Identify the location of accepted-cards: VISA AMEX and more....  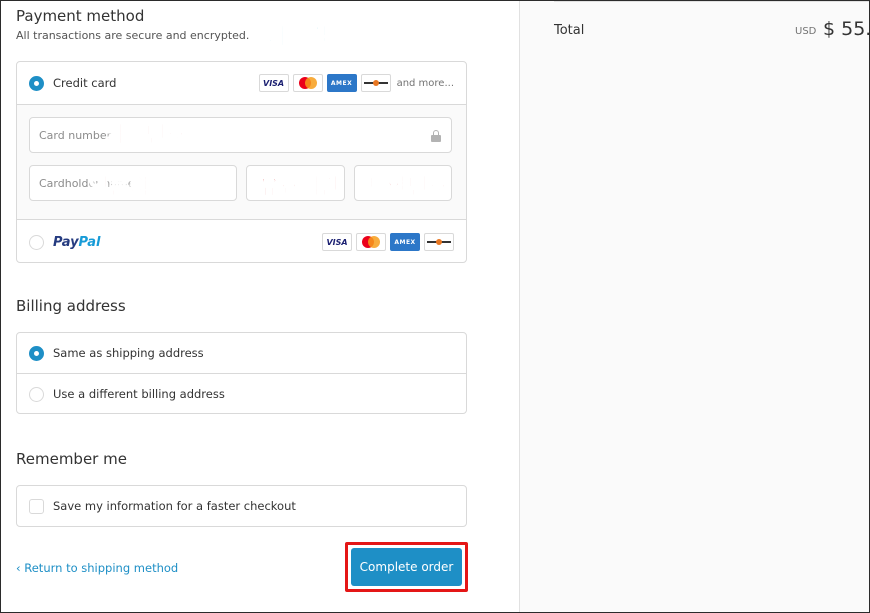
(356, 83).